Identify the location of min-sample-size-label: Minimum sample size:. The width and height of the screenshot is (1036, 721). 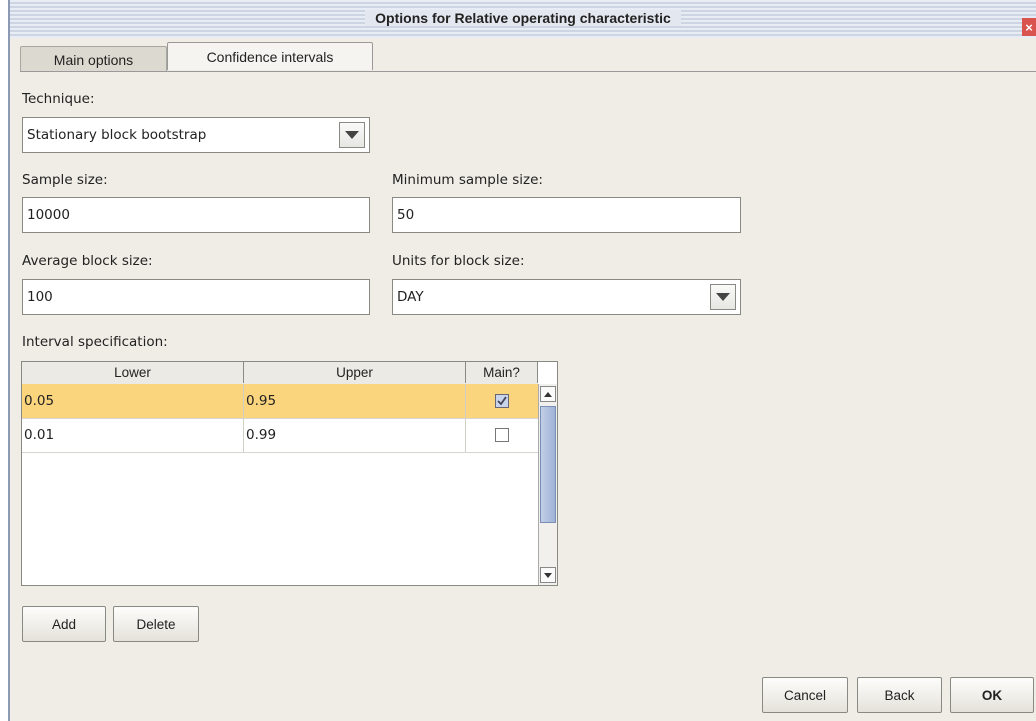
(467, 180).